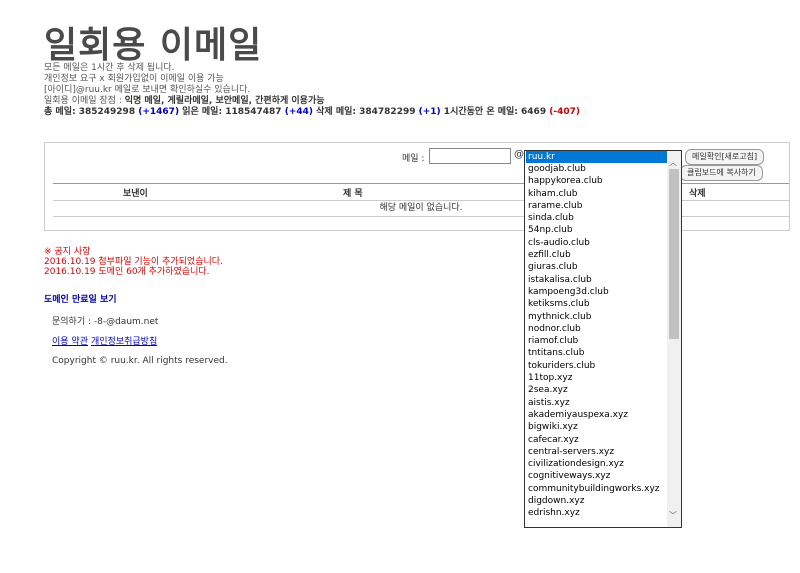  Describe the element at coordinates (673, 515) in the screenshot. I see `chevron-down-icon: ﹀` at that location.